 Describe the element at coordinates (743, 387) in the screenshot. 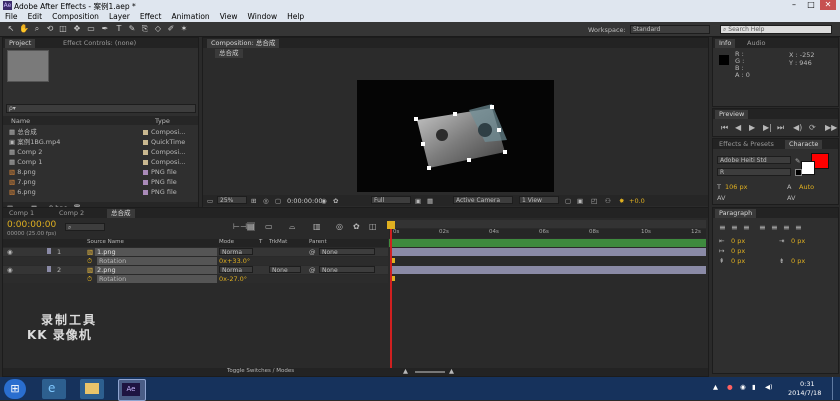

I see `tray-app-icon: ◉` at that location.